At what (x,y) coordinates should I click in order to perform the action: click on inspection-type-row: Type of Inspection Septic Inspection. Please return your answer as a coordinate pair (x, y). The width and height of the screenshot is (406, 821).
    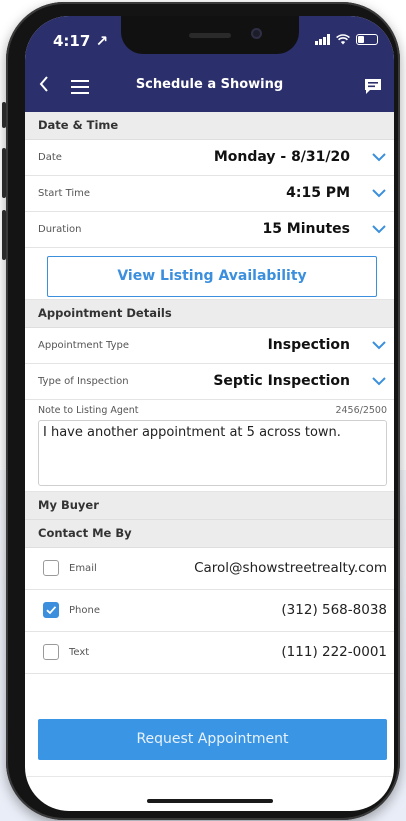
    Looking at the image, I should click on (209, 382).